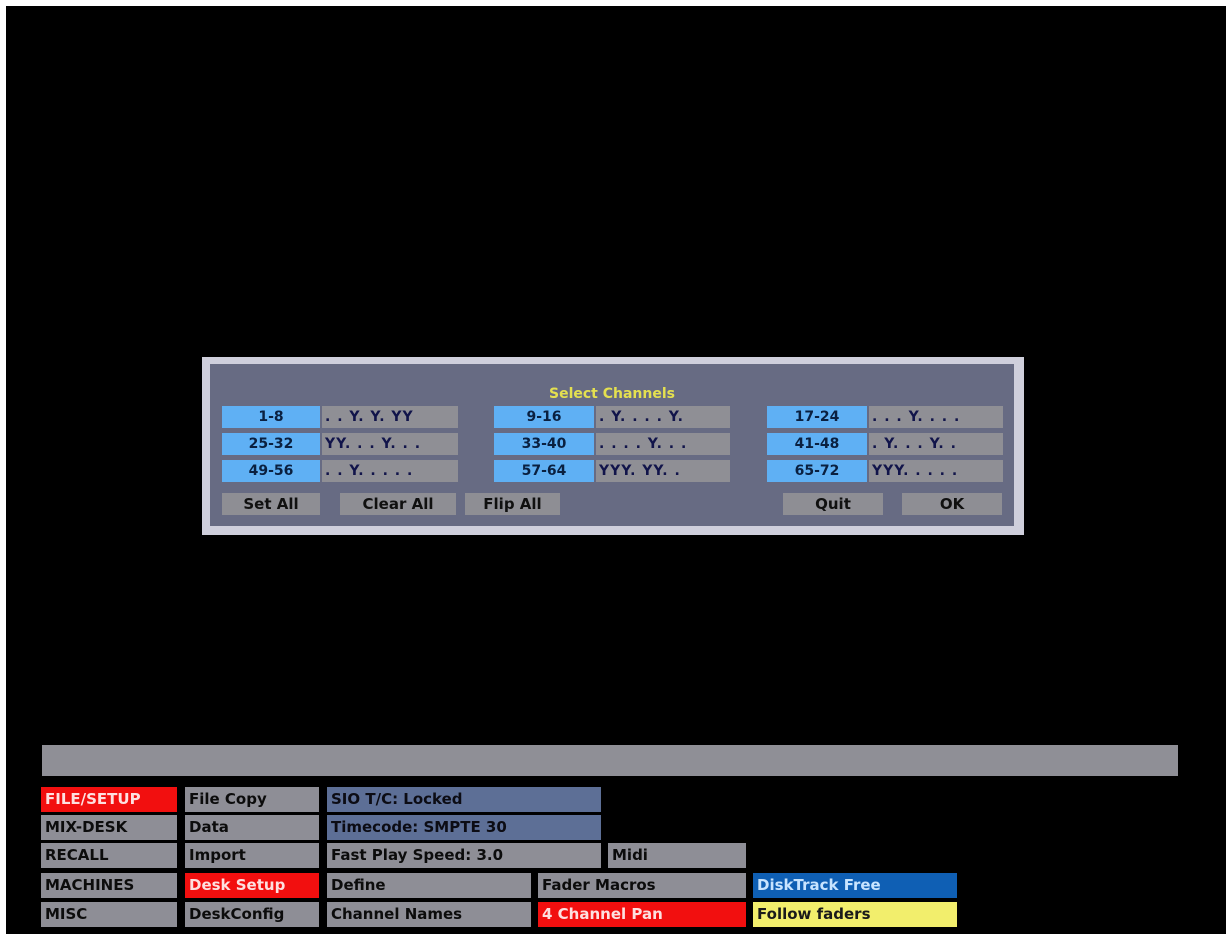  I want to click on range-label-25-32: 25-32, so click(271, 444).